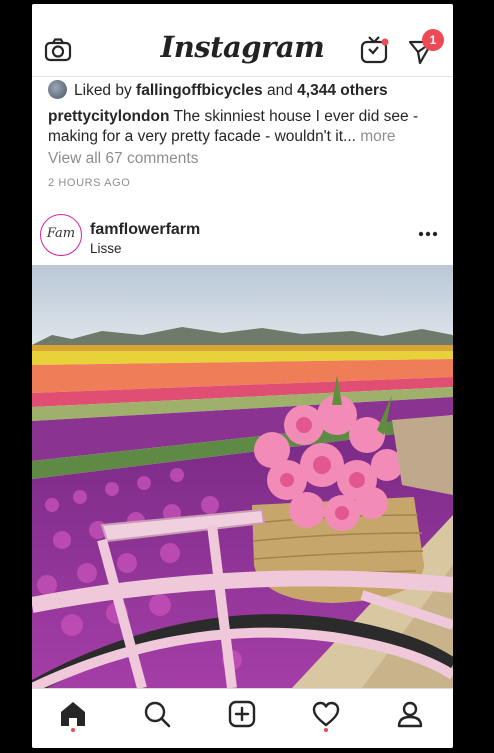  I want to click on instagram-logo: Instagram, so click(242, 47).